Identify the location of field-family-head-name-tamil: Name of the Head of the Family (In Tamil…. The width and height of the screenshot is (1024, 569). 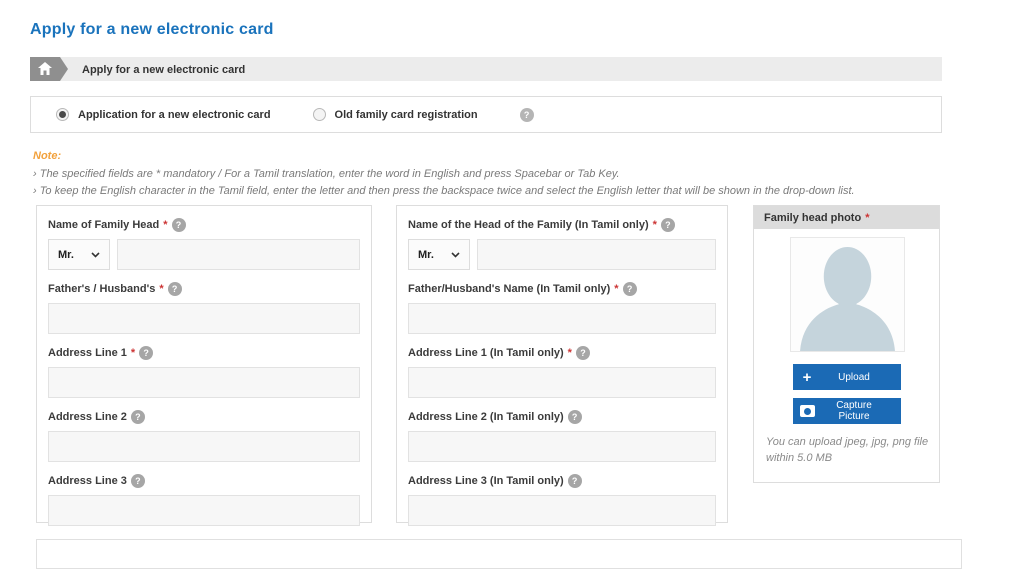
(562, 244).